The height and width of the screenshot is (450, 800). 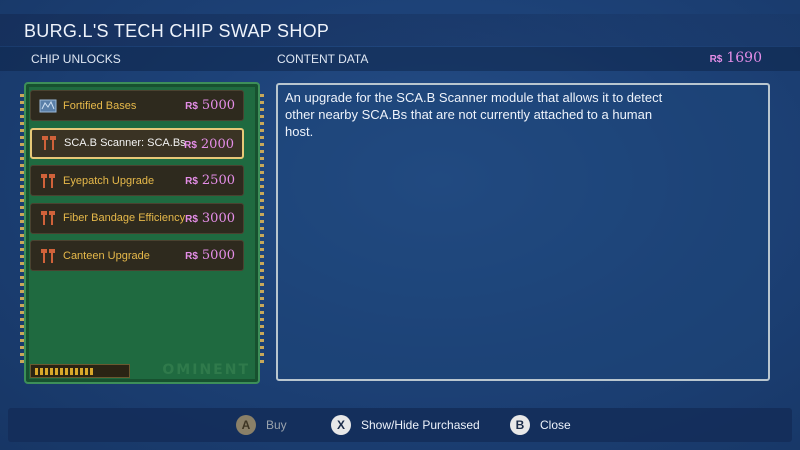 I want to click on show-hide-purchased-button: X Show/Hide Purchased, so click(x=405, y=425).